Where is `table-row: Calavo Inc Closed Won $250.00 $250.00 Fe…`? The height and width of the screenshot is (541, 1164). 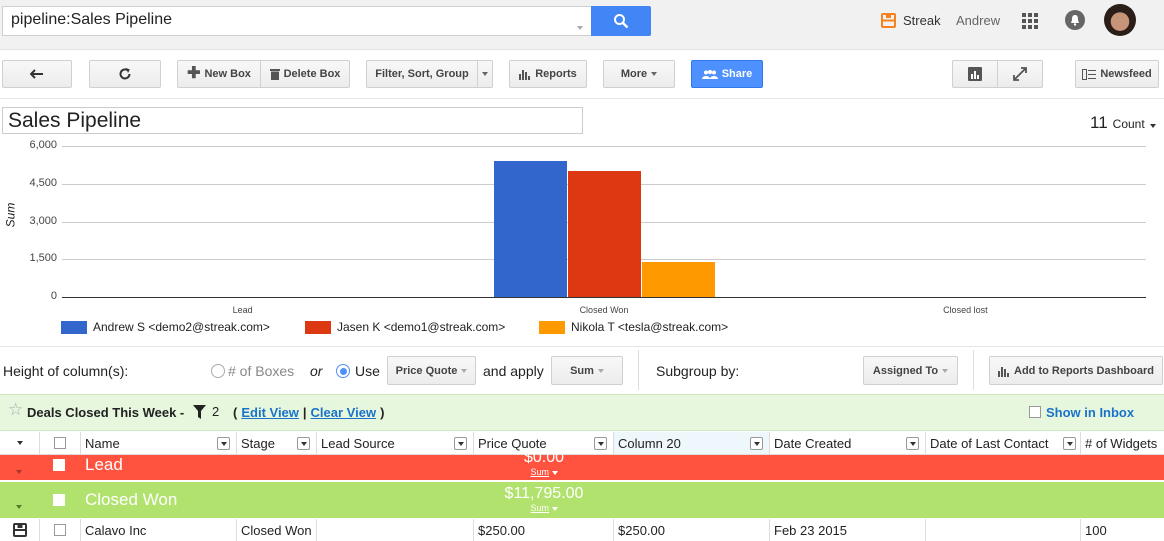 table-row: Calavo Inc Closed Won $250.00 $250.00 Fe… is located at coordinates (582, 530).